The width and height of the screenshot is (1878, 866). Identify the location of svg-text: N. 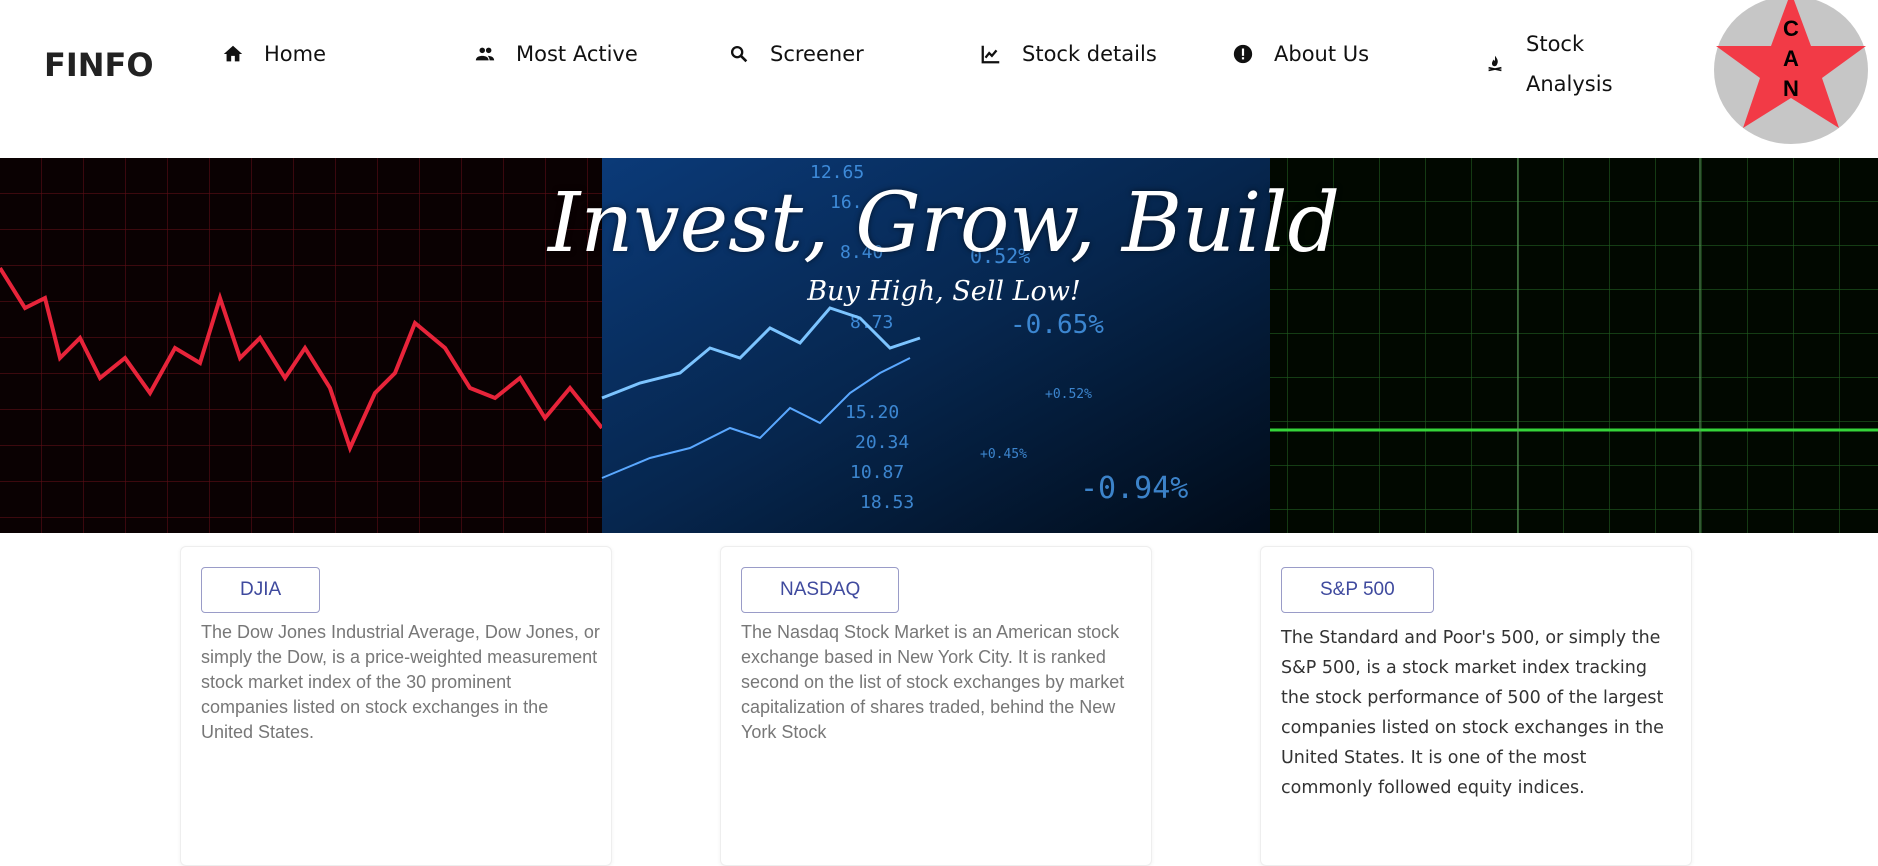
(1791, 88).